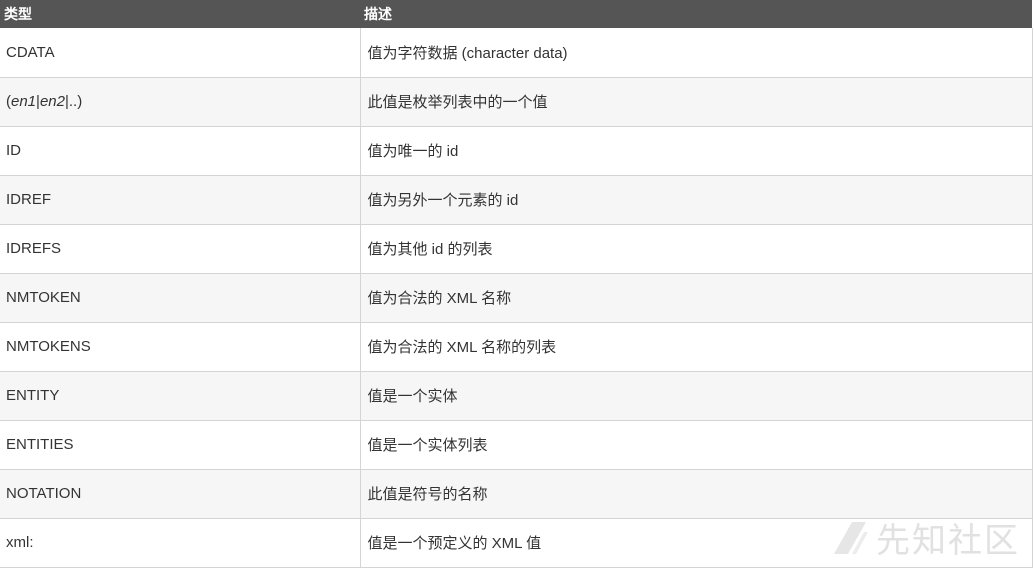  I want to click on cell-description: 此值是枚举列表中的一个值, so click(696, 102).